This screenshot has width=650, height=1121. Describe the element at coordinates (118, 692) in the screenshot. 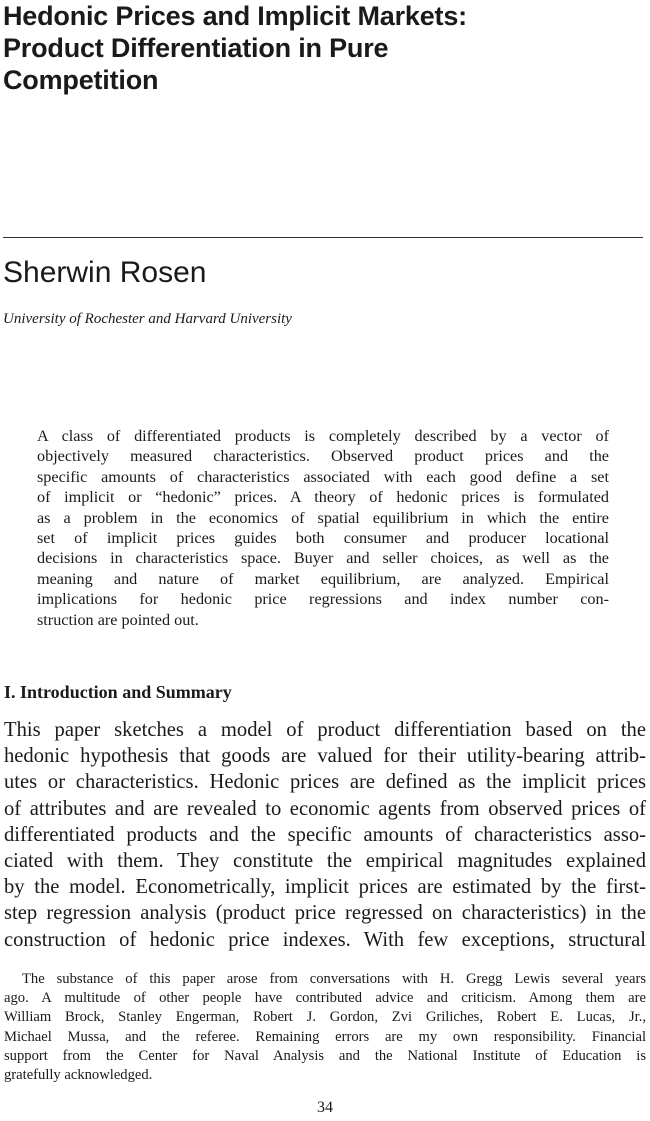

I see `section-heading: I. Introduction and Summary` at that location.